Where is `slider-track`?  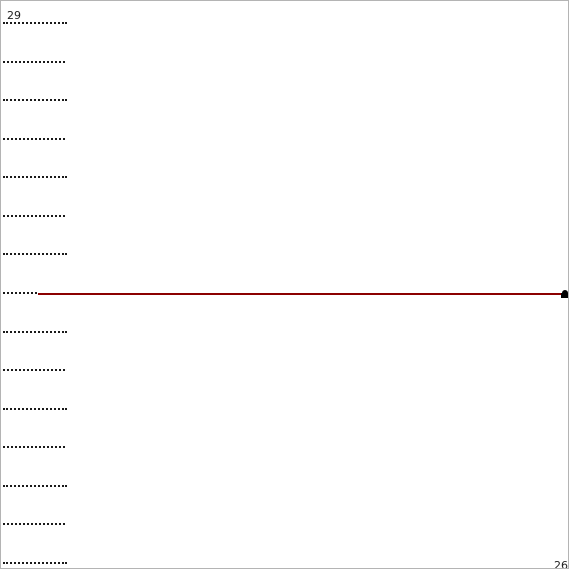 slider-track is located at coordinates (301, 294).